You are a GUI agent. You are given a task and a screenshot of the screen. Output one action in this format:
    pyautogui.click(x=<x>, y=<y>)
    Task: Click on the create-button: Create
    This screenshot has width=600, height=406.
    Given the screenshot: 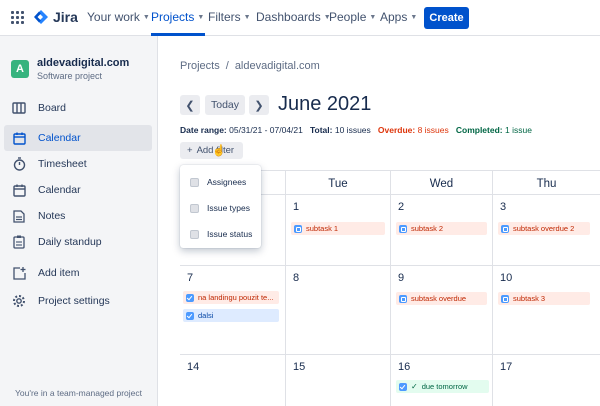 What is the action you would take?
    pyautogui.click(x=446, y=18)
    